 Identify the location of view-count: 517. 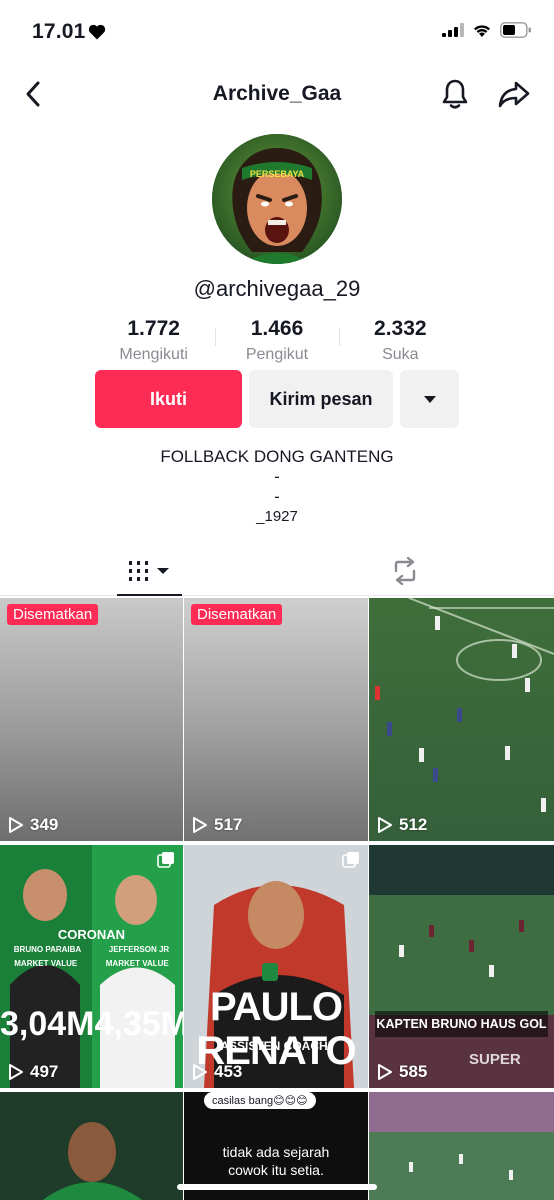
(217, 825).